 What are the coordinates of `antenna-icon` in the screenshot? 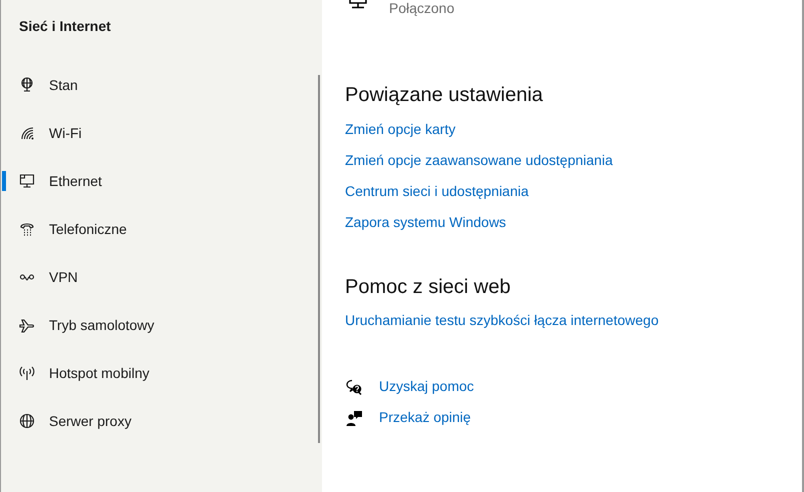 It's located at (27, 373).